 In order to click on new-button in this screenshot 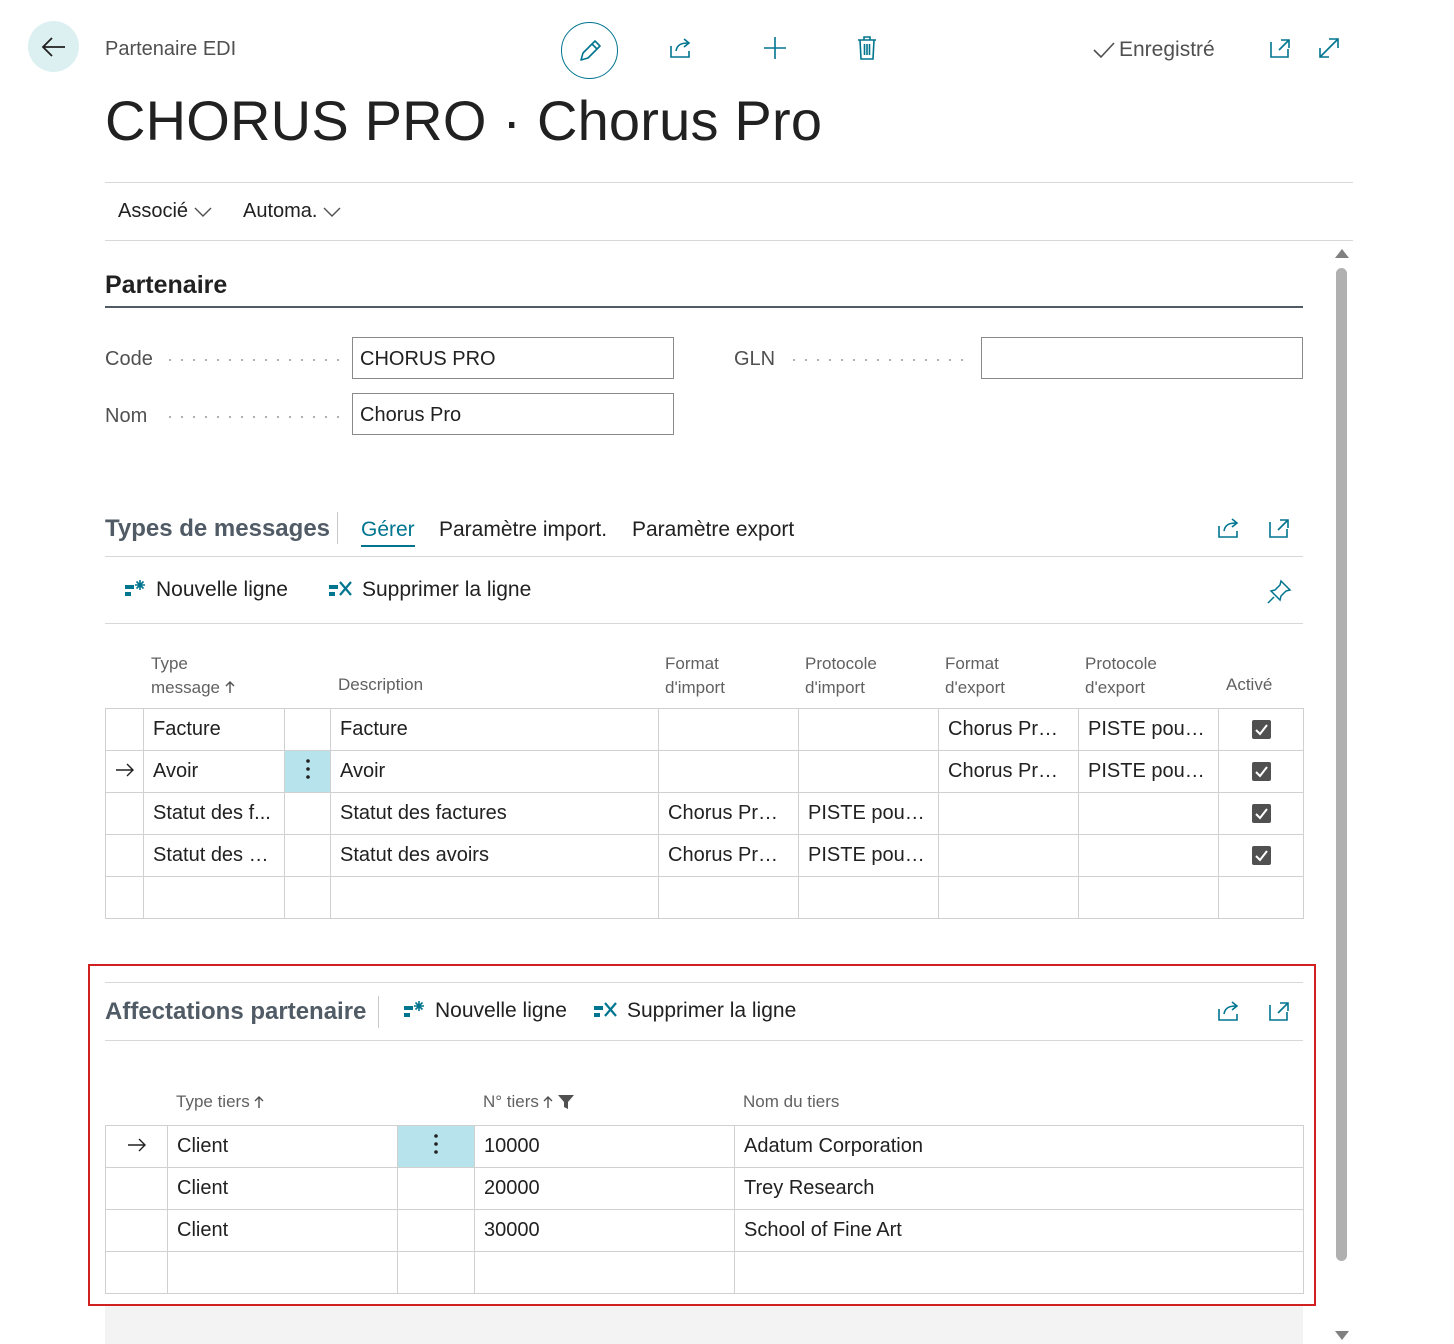, I will do `click(775, 48)`.